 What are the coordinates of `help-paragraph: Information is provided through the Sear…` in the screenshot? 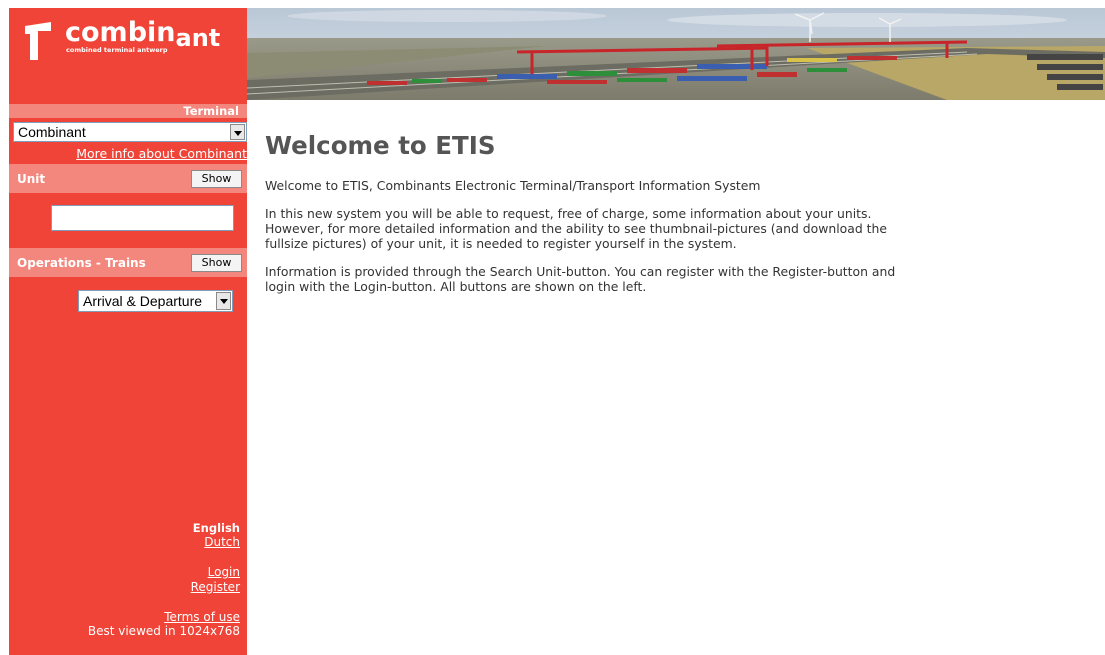 It's located at (615, 279).